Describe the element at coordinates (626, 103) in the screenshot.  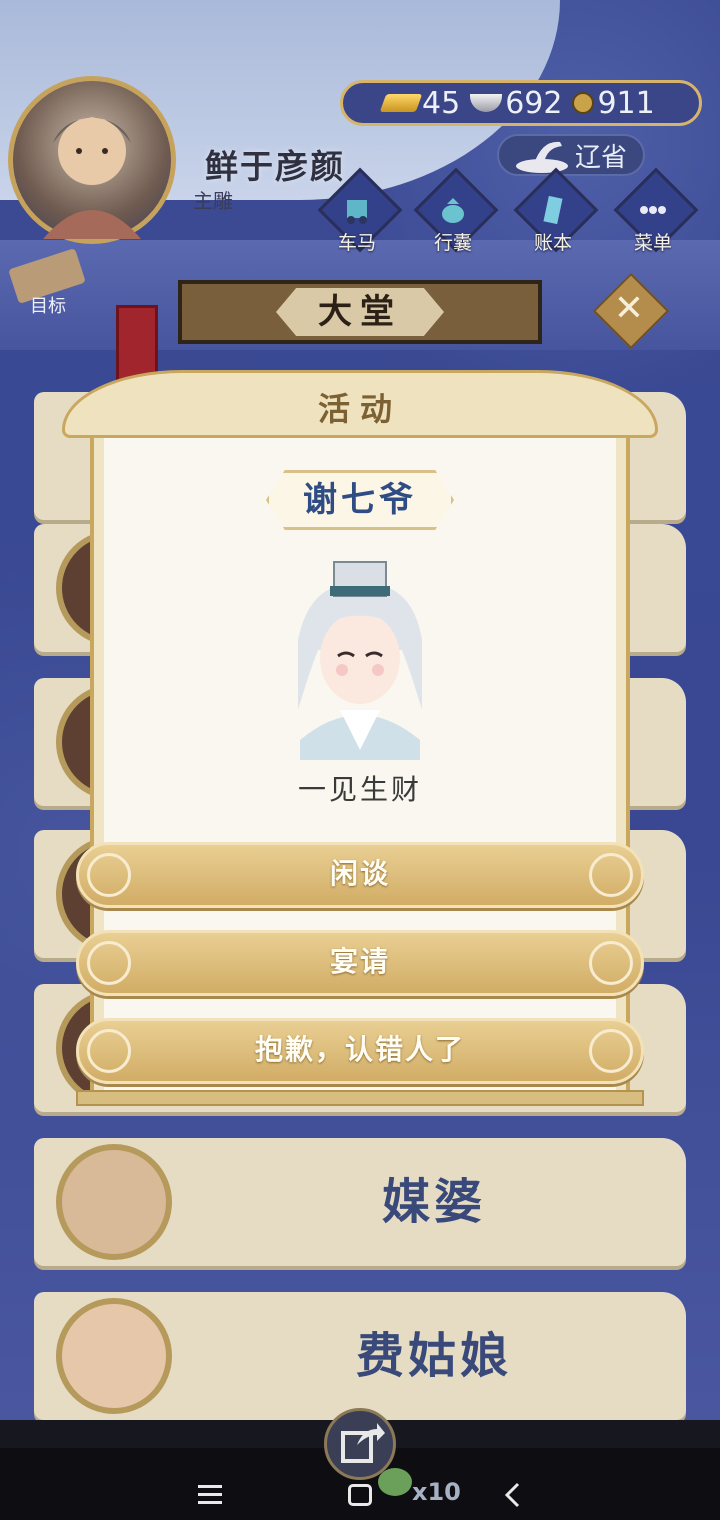
I see `coin-count: 911` at that location.